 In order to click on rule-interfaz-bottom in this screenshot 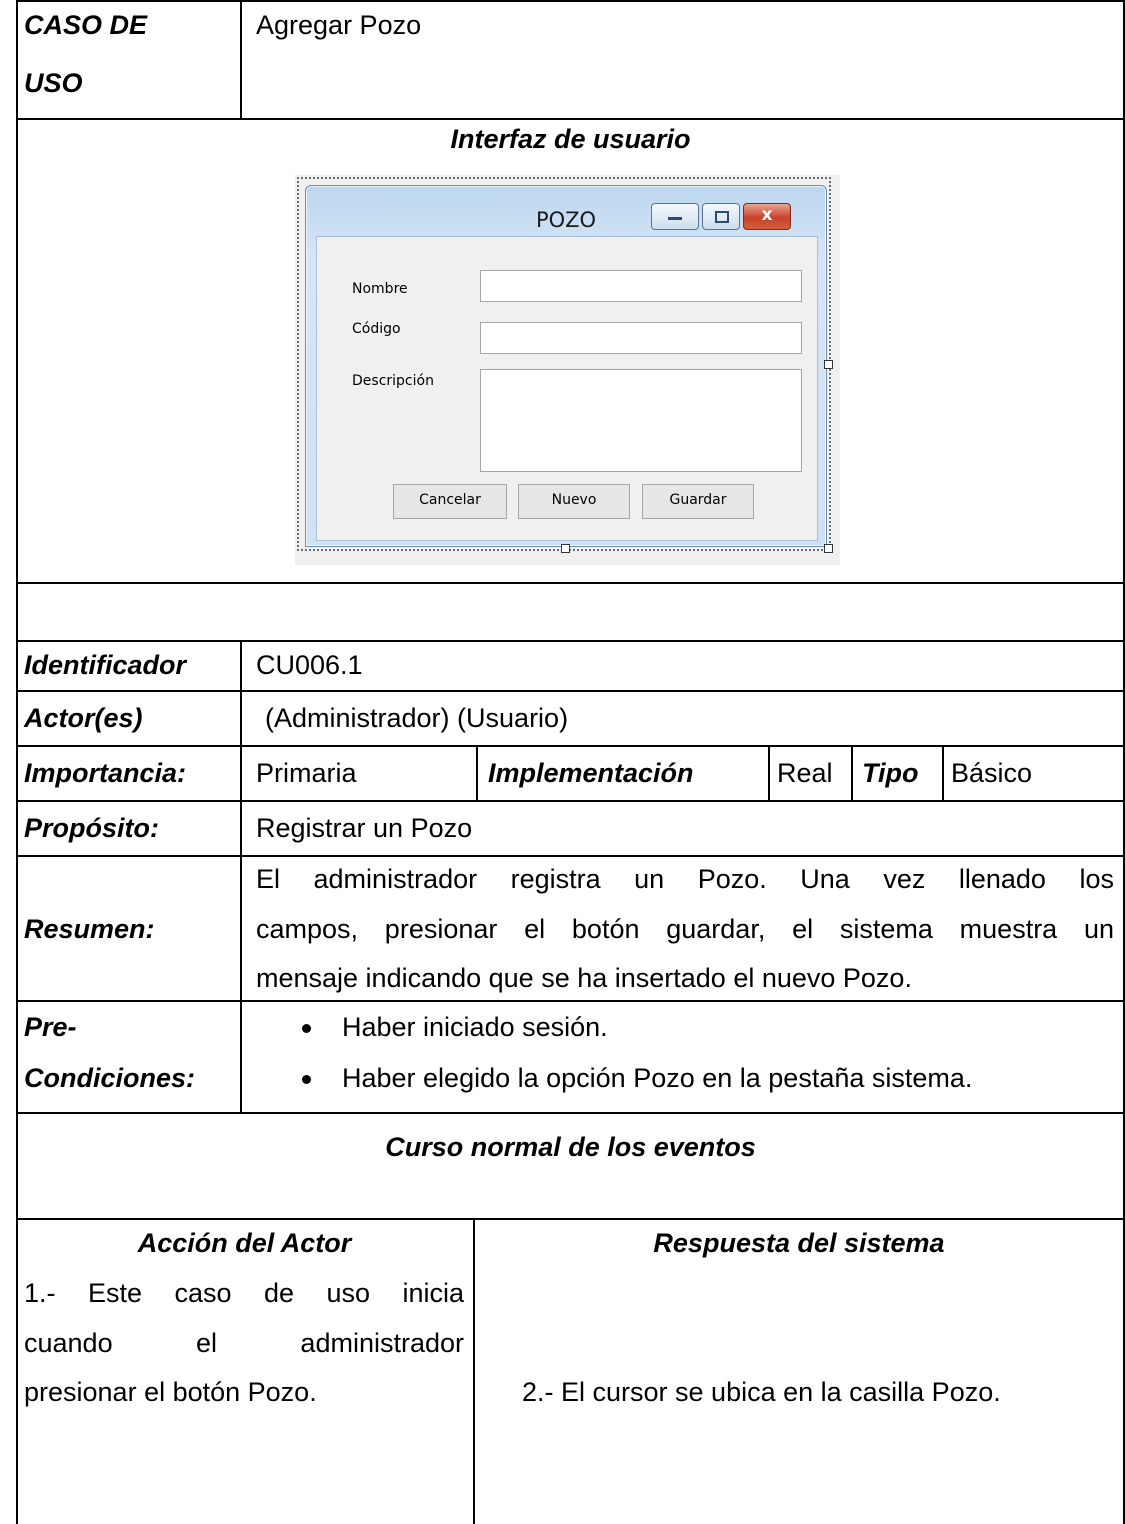, I will do `click(570, 583)`.